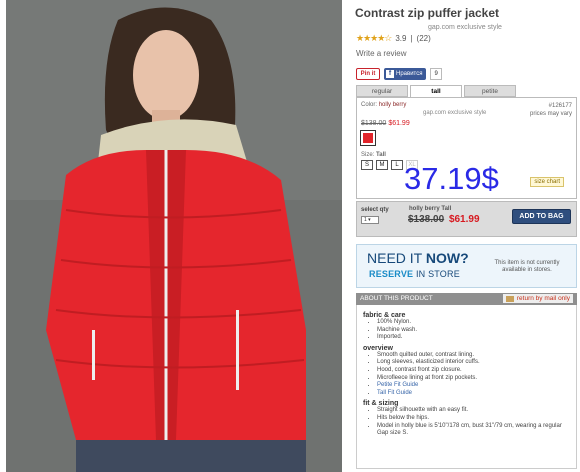 The height and width of the screenshot is (472, 580). I want to click on sku-number: #126177, so click(560, 106).